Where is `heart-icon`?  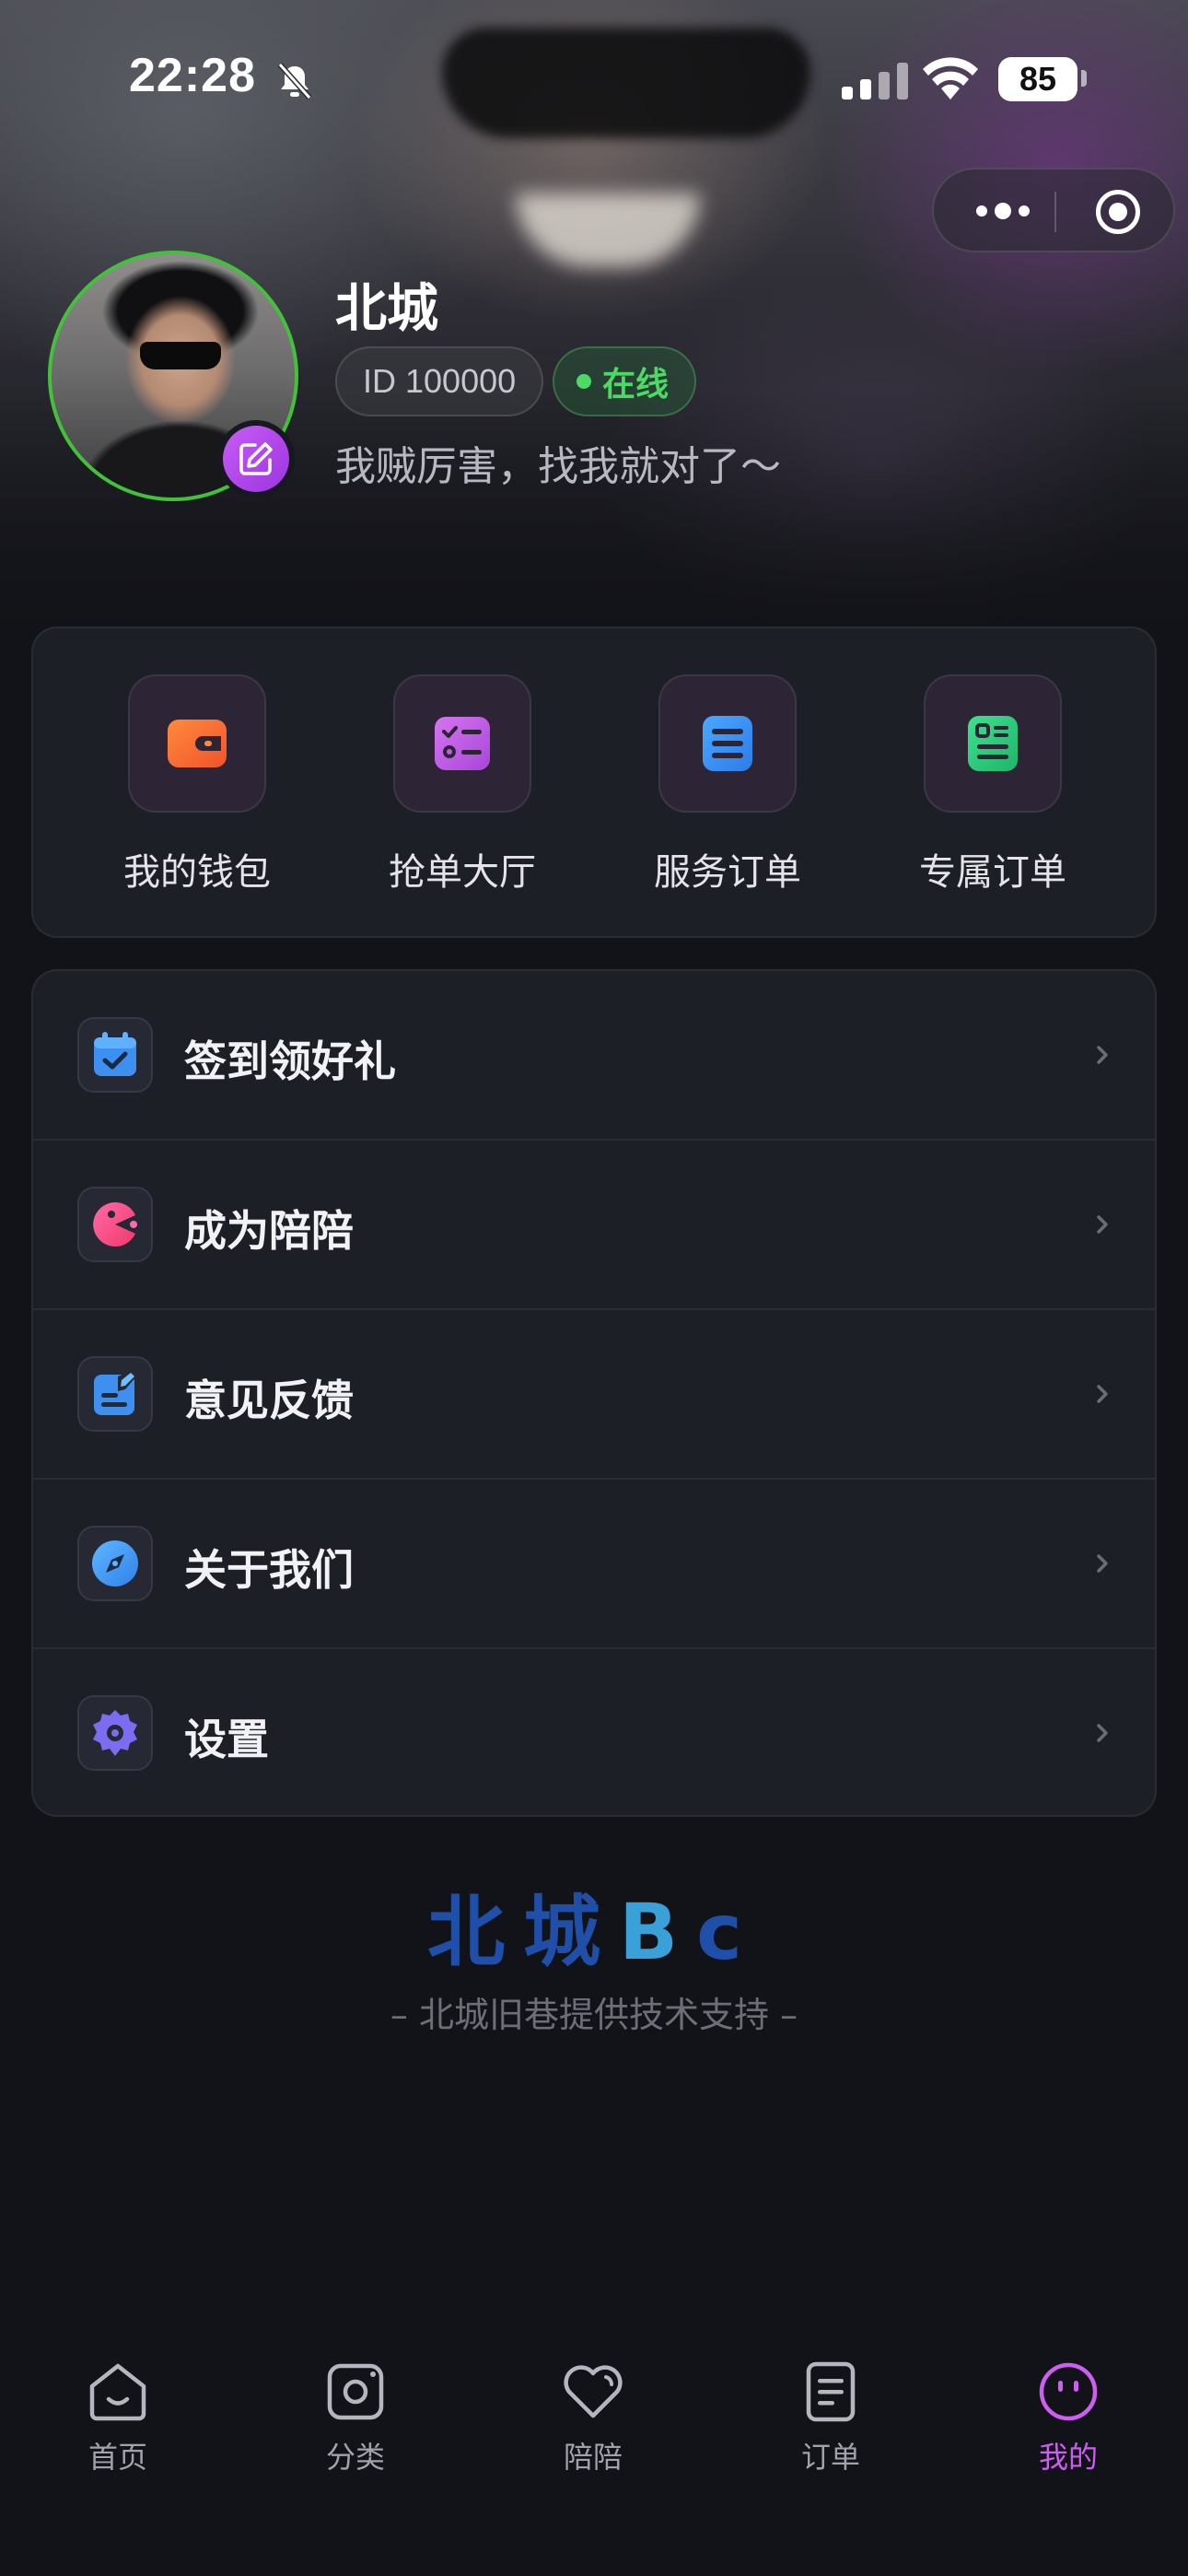
heart-icon is located at coordinates (593, 2391).